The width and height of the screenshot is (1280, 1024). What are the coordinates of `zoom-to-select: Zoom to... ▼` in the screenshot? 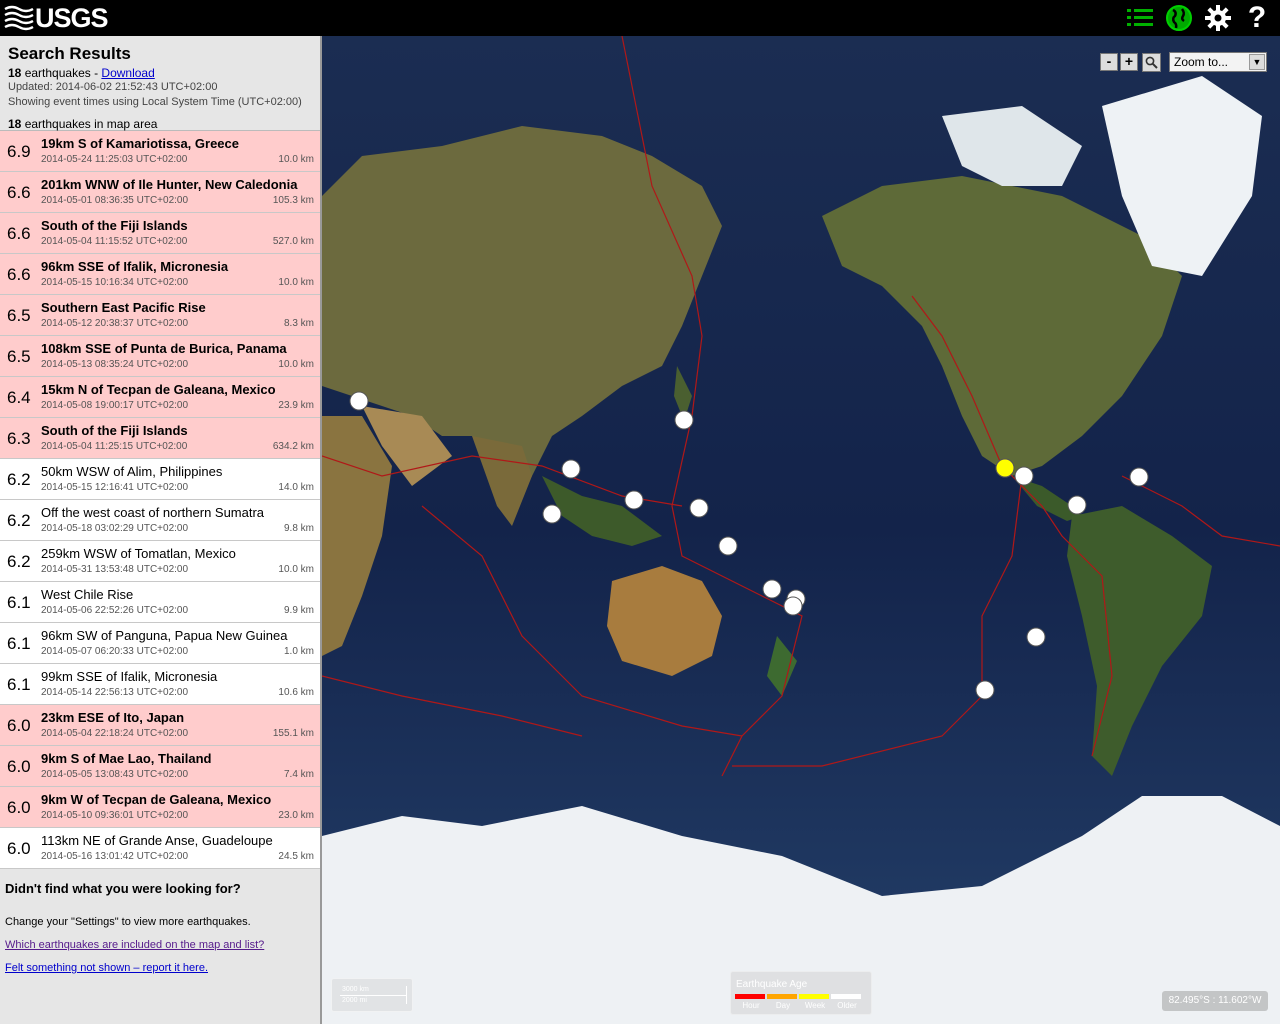 It's located at (1218, 62).